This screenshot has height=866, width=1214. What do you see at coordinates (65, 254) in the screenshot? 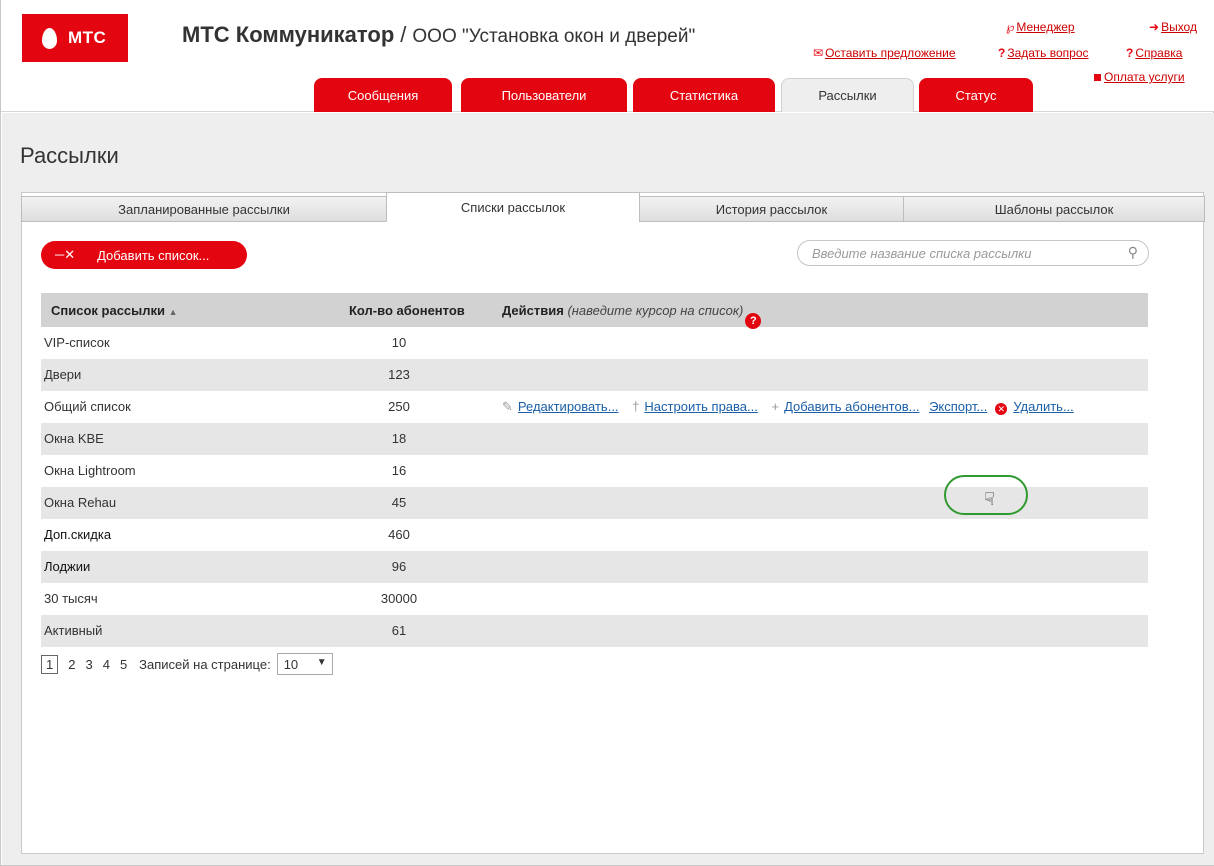
I see `pencil-icon: ─✕` at bounding box center [65, 254].